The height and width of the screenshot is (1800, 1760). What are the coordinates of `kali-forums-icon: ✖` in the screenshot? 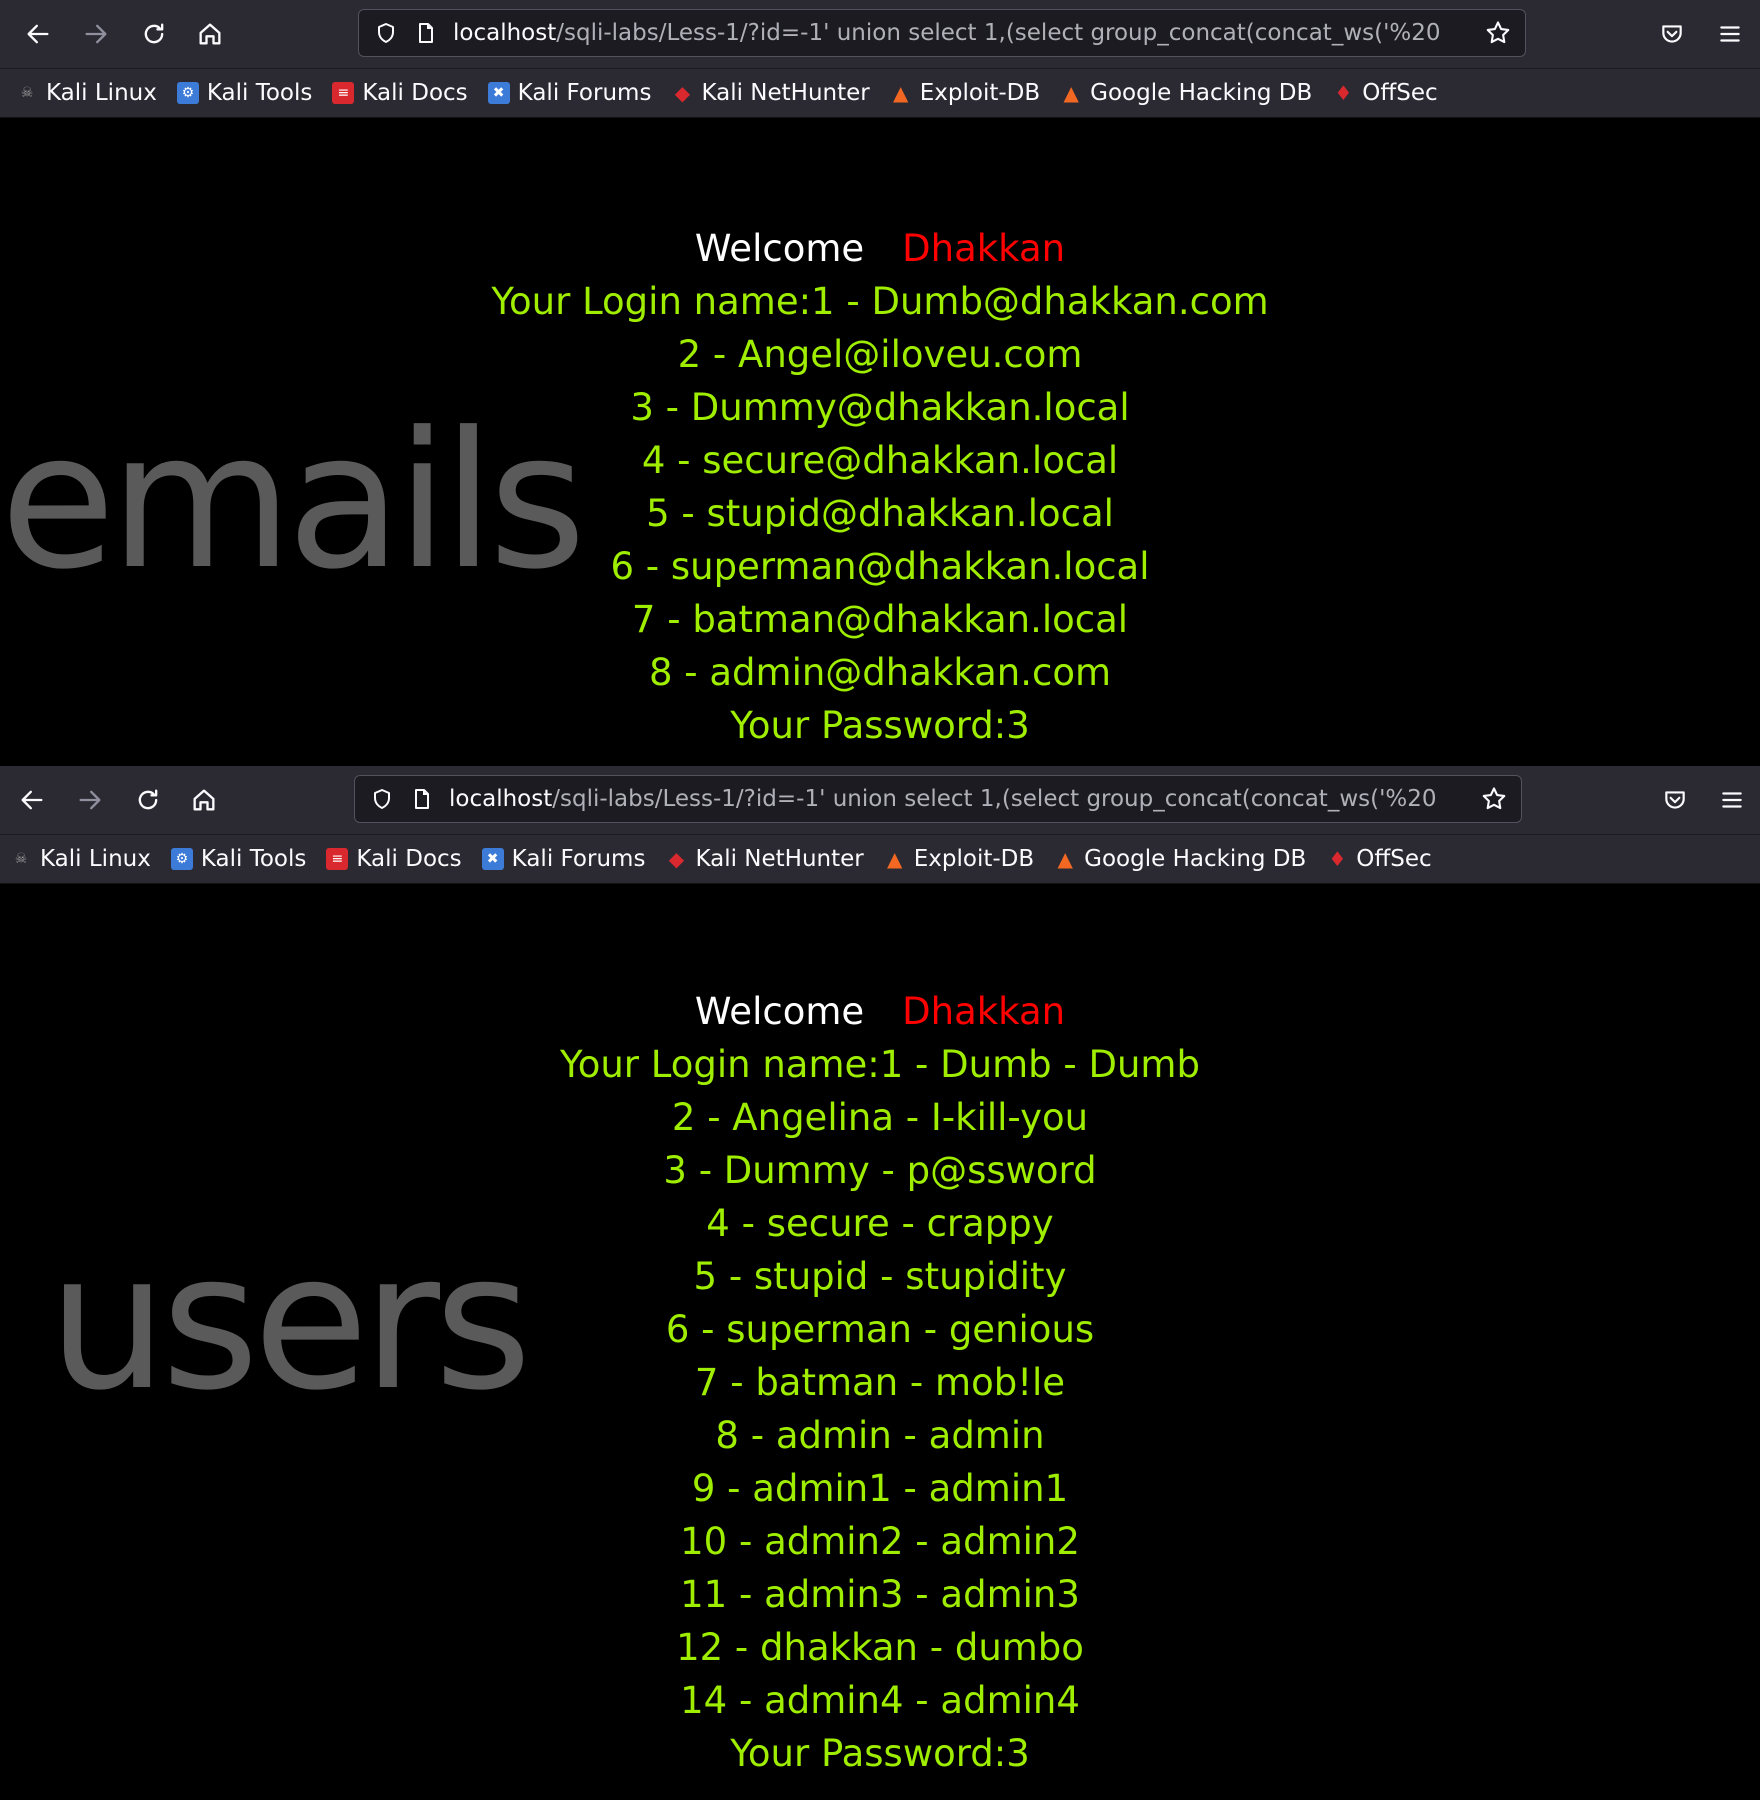 It's located at (498, 93).